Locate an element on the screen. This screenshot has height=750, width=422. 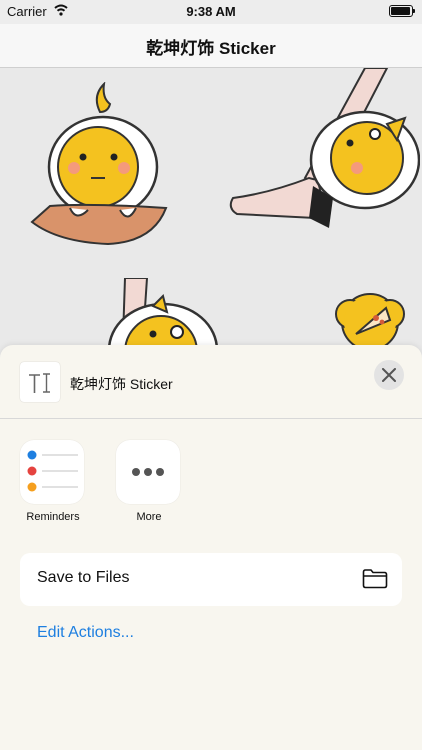
app-label-reminders: Reminders is located at coordinates (53, 517).